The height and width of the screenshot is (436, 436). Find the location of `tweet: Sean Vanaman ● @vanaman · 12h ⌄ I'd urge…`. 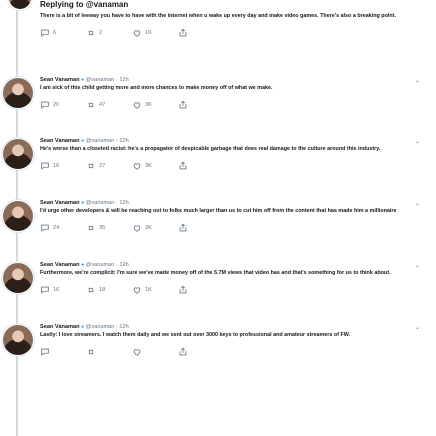

tweet: Sean Vanaman ● @vanaman · 12h ⌄ I'd urge… is located at coordinates (233, 216).